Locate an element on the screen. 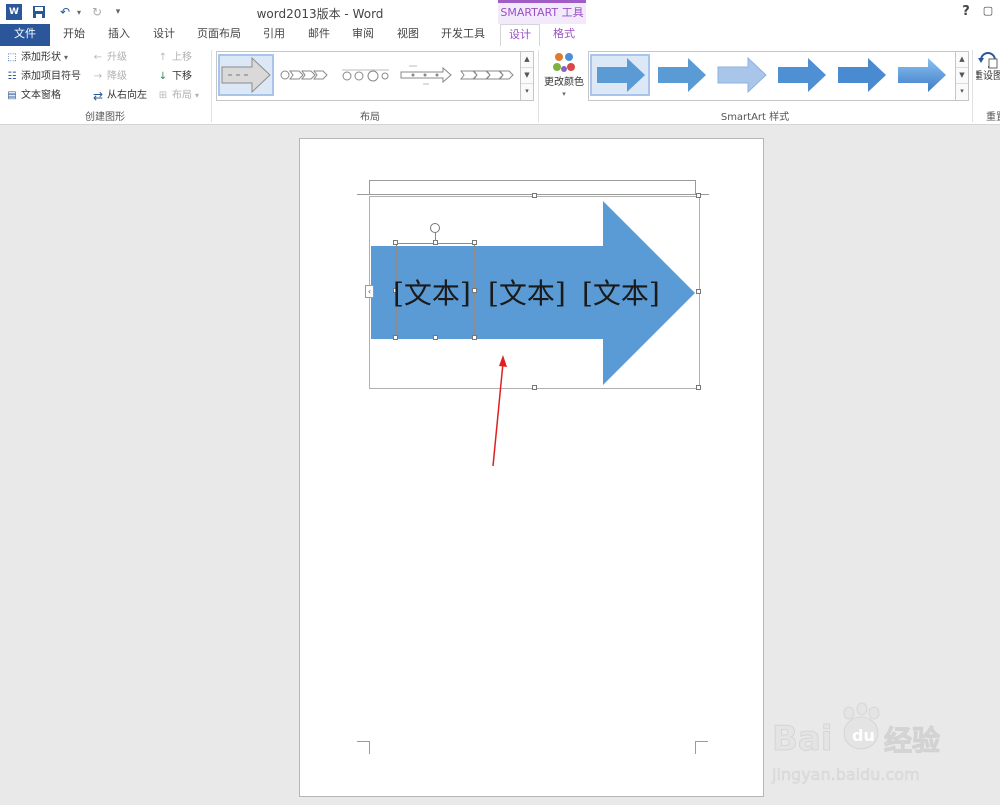 The height and width of the screenshot is (805, 1000). style-option-intense is located at coordinates (861, 75).